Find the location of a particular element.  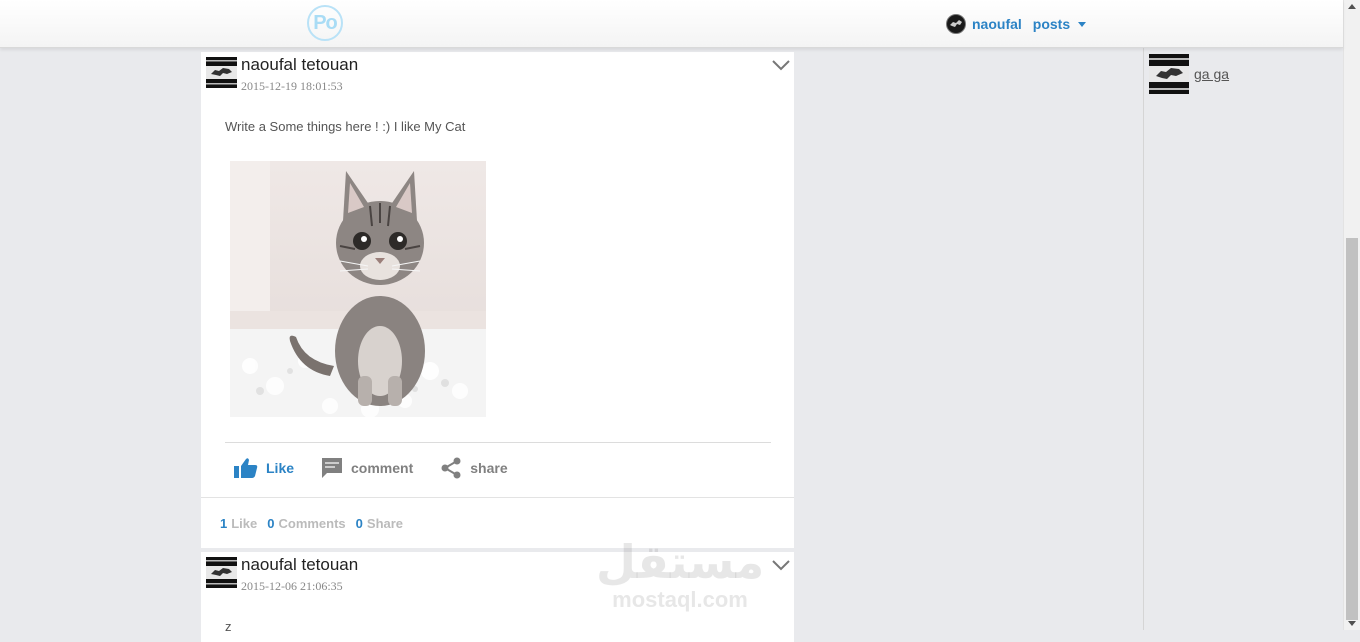

caret-down-icon is located at coordinates (1082, 24).